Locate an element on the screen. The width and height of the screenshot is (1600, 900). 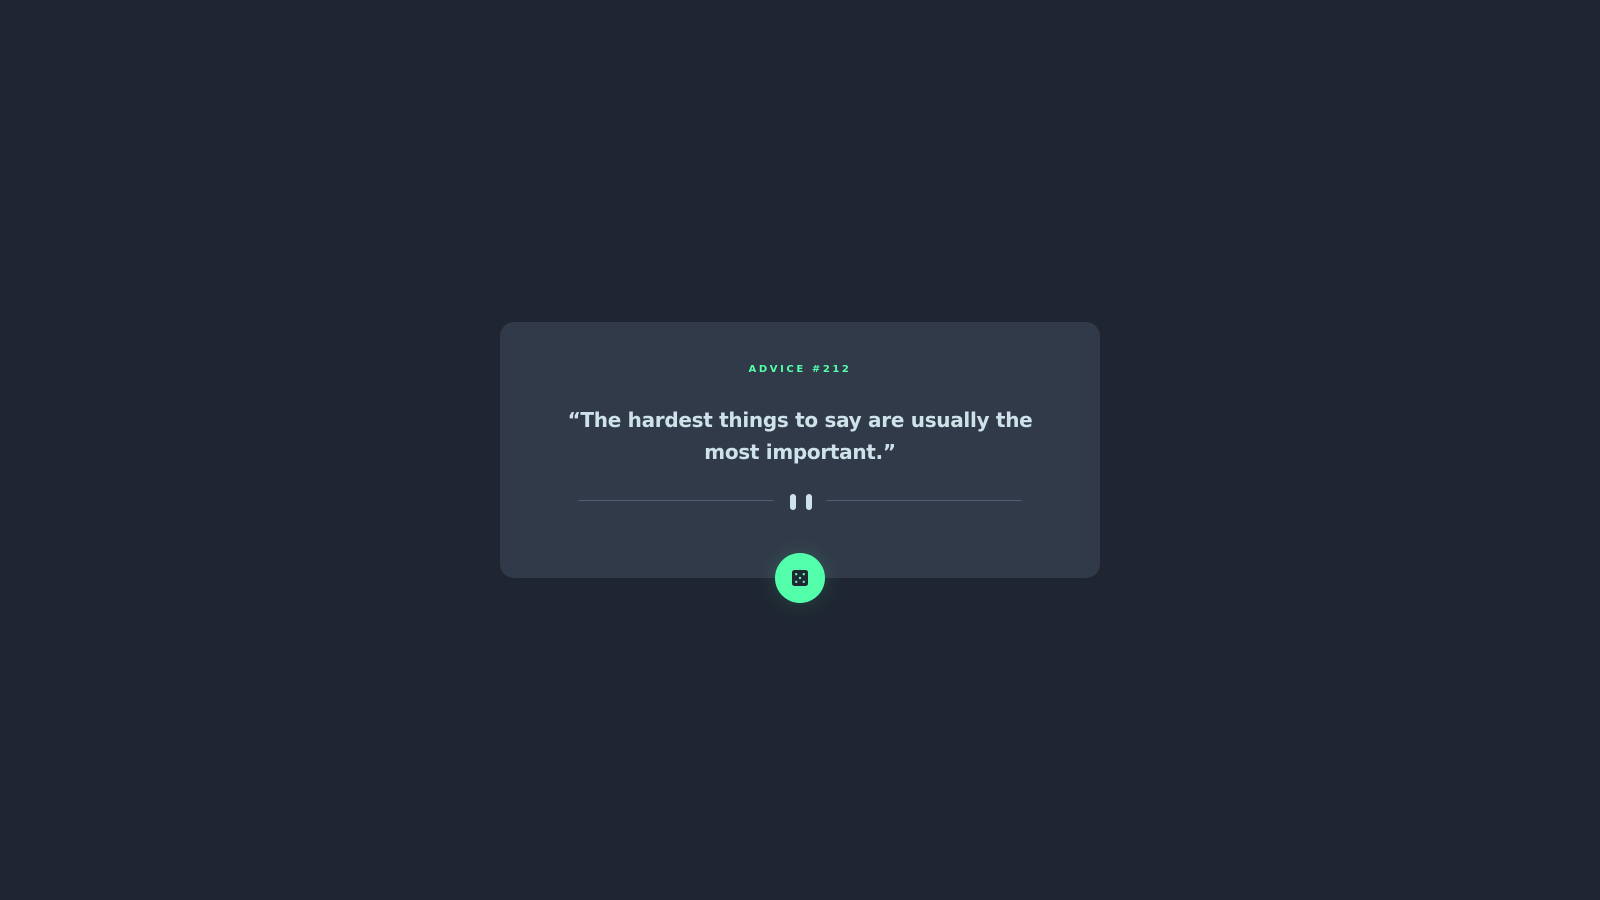
pause-bar-left is located at coordinates (793, 502).